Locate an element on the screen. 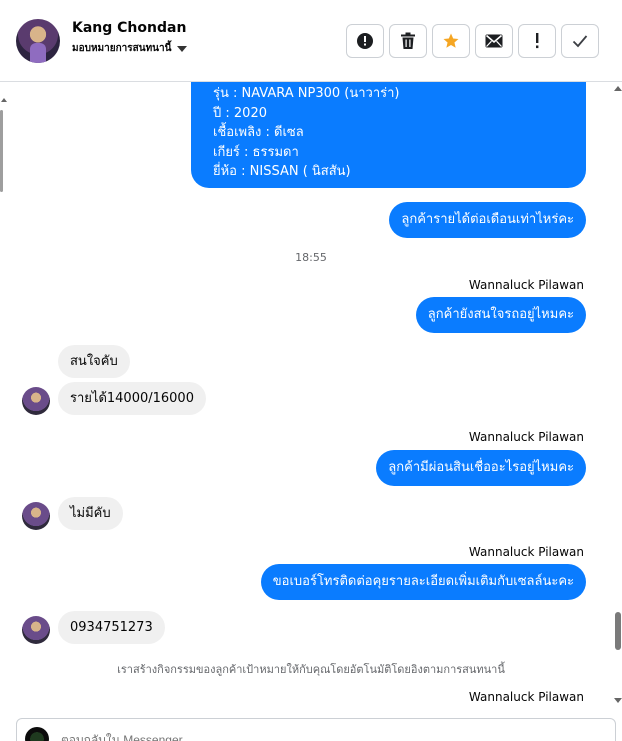  assign-conversation-dropdown: มอบหมายการสนทนานี้ is located at coordinates (130, 48).